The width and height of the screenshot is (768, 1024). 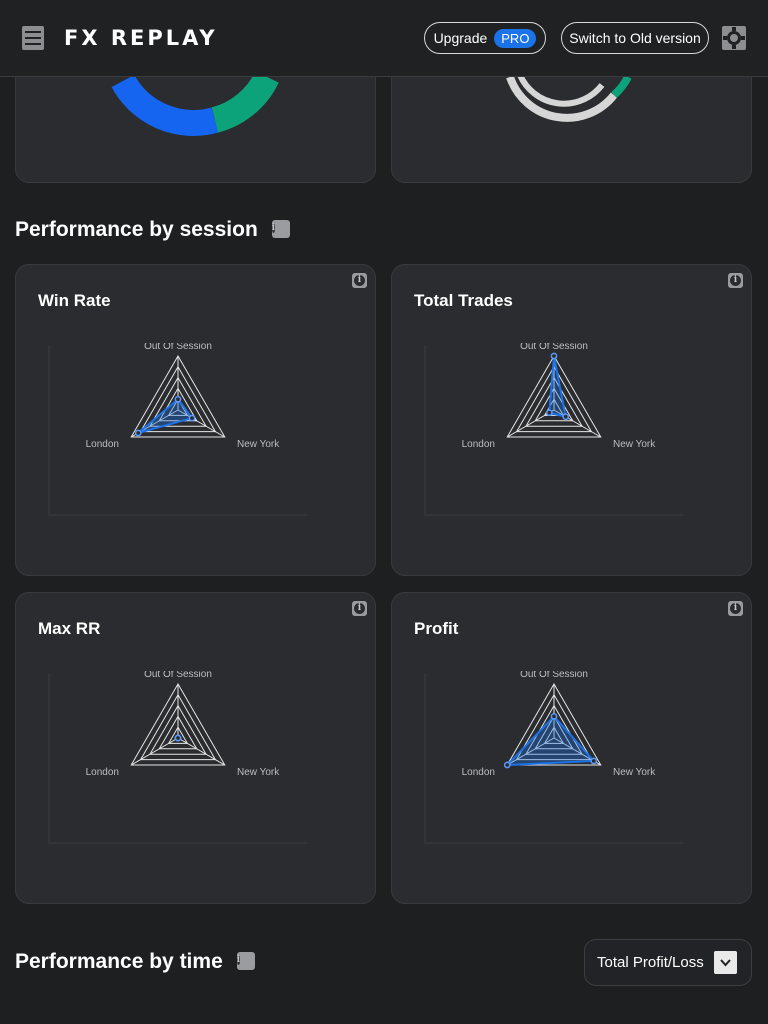 I want to click on card-title: Profit, so click(x=436, y=628).